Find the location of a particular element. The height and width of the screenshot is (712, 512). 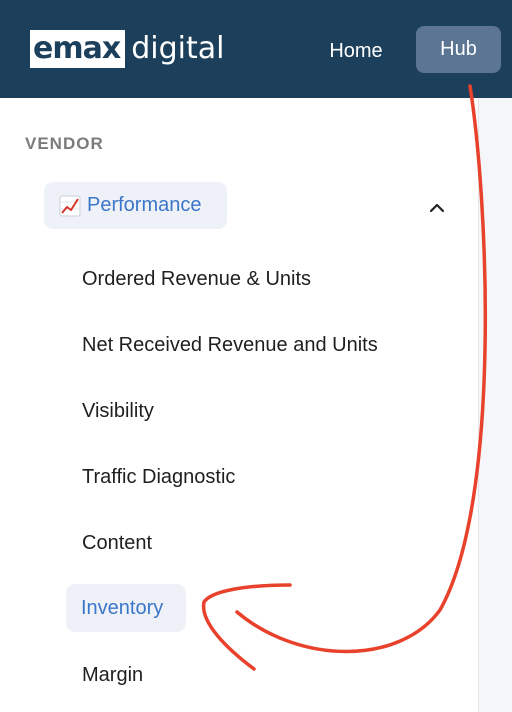

chevron-up-icon is located at coordinates (437, 207).